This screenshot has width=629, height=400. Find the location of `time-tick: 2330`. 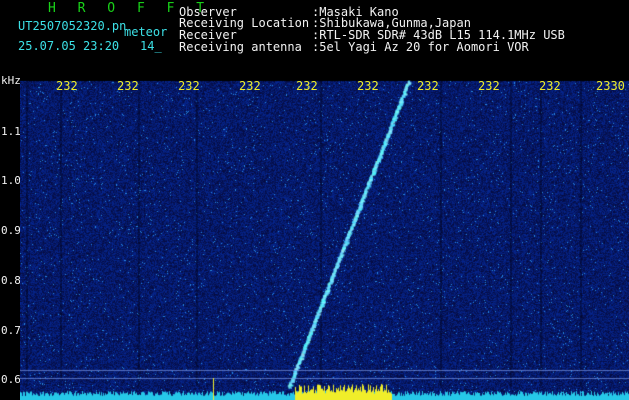

time-tick: 2330 is located at coordinates (610, 86).